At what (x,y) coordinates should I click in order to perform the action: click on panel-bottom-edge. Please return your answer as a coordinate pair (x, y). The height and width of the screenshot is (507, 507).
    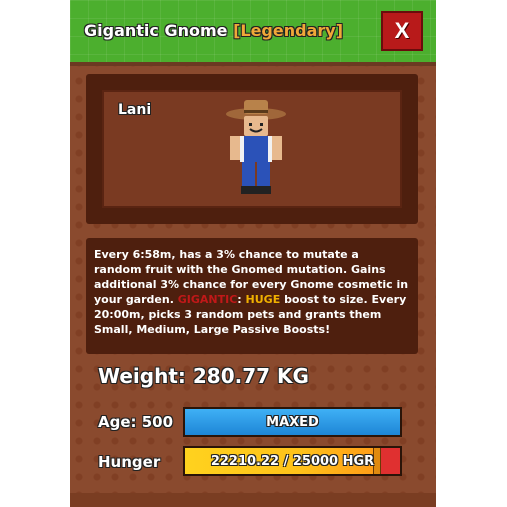
    Looking at the image, I should click on (253, 500).